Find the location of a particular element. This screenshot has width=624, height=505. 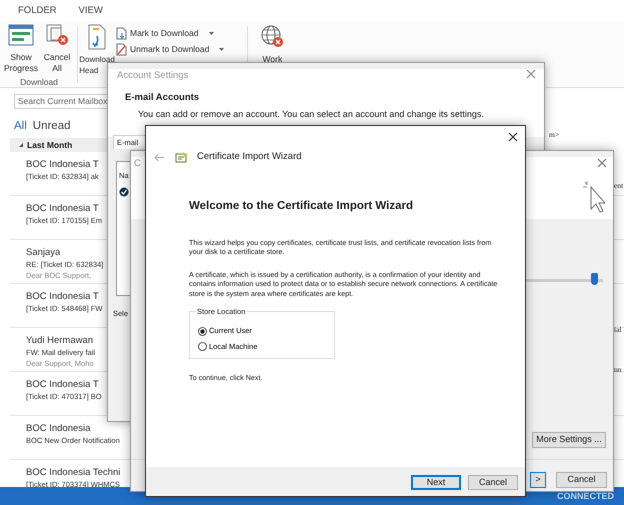

filter-tab: All is located at coordinates (23, 127).